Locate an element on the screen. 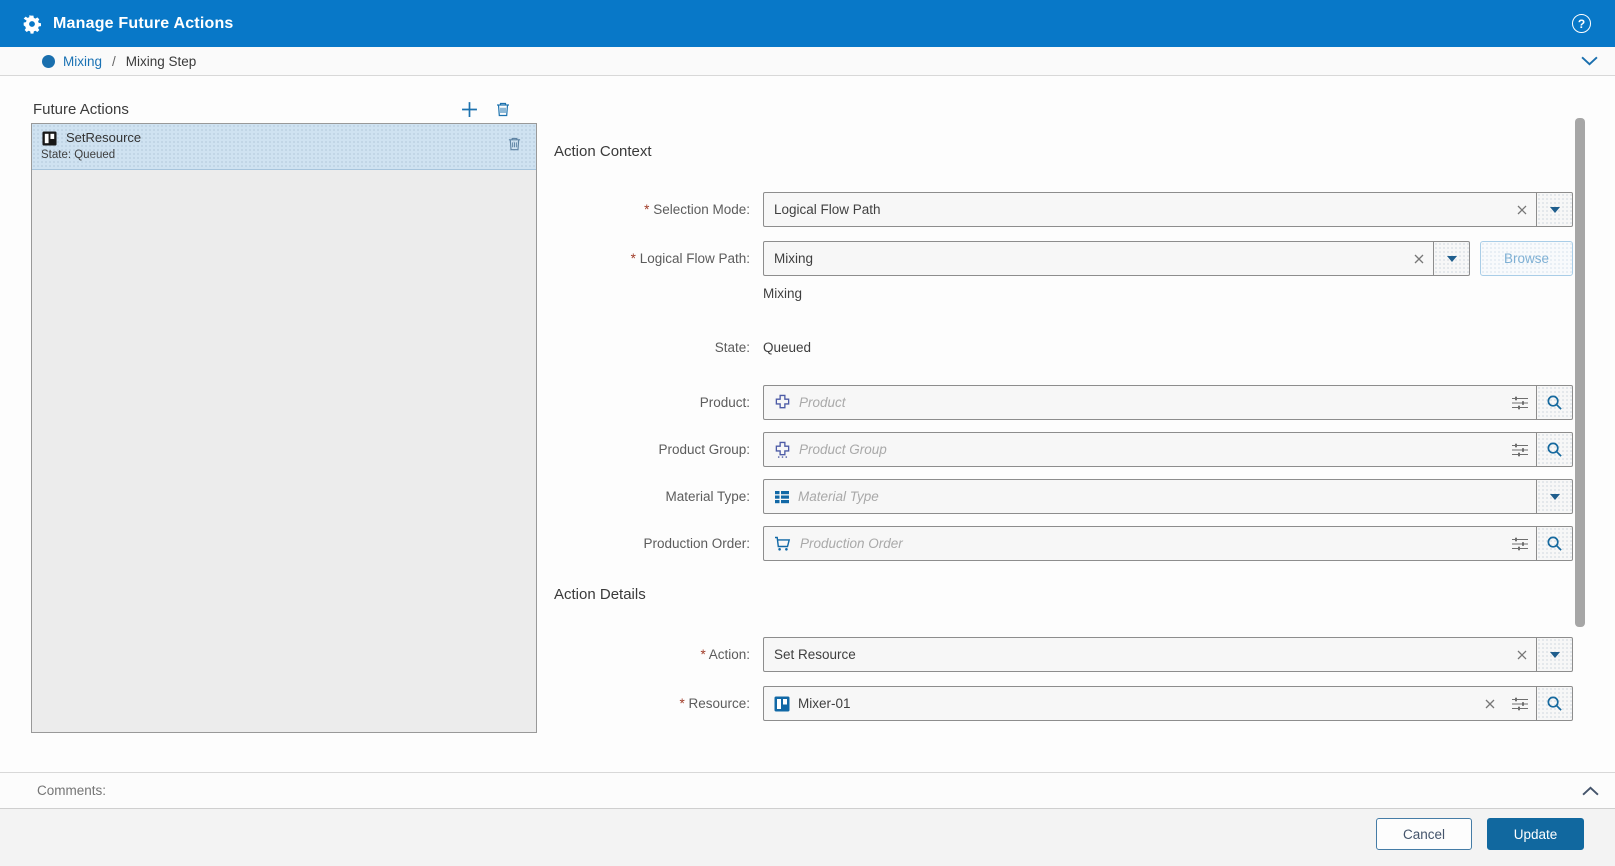 The width and height of the screenshot is (1615, 866). update-button: Update is located at coordinates (1535, 834).